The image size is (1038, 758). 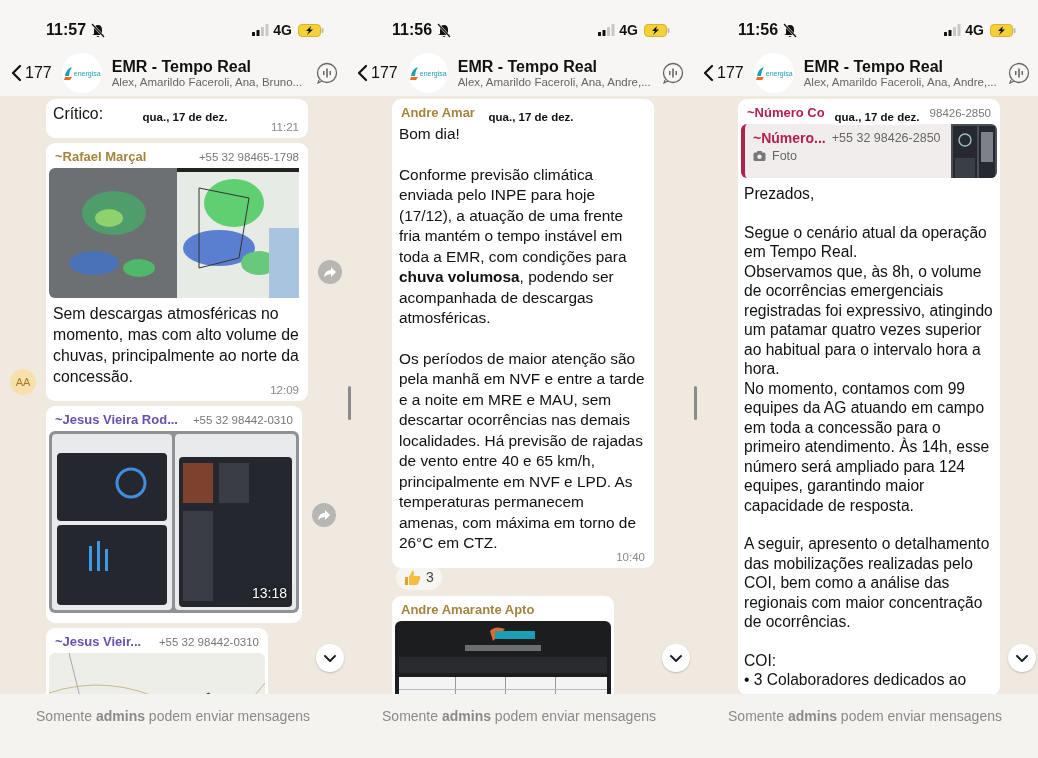 What do you see at coordinates (248, 157) in the screenshot?
I see `phone-number: +55 32 98465-1798` at bounding box center [248, 157].